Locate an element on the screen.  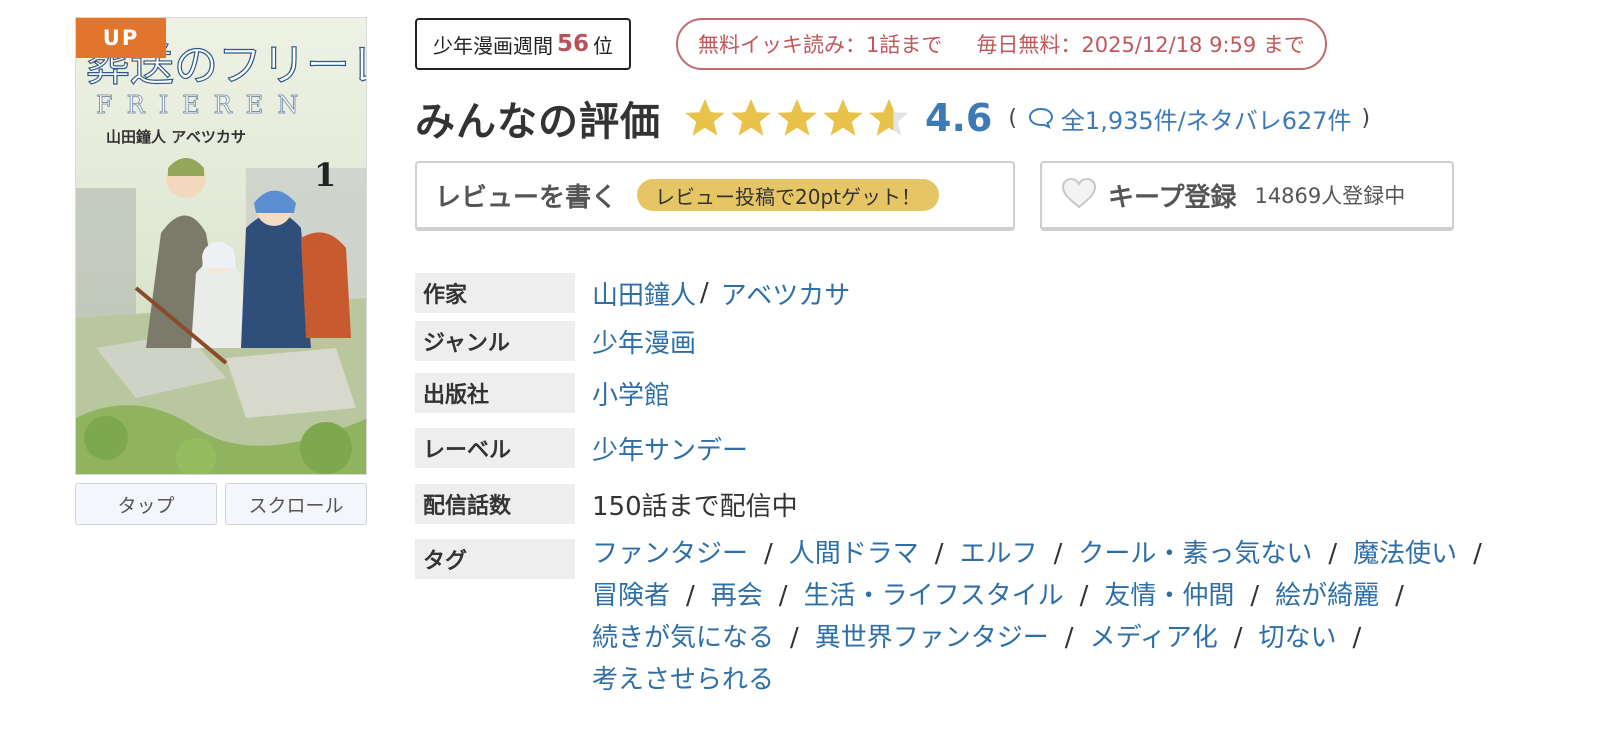
author-link-1: 山田鐘人 is located at coordinates (644, 293).